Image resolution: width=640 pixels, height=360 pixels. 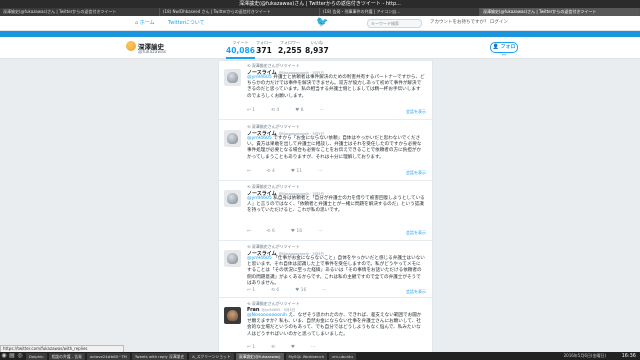 I want to click on taskbar-item: vm-ubuntu, so click(x=342, y=356).